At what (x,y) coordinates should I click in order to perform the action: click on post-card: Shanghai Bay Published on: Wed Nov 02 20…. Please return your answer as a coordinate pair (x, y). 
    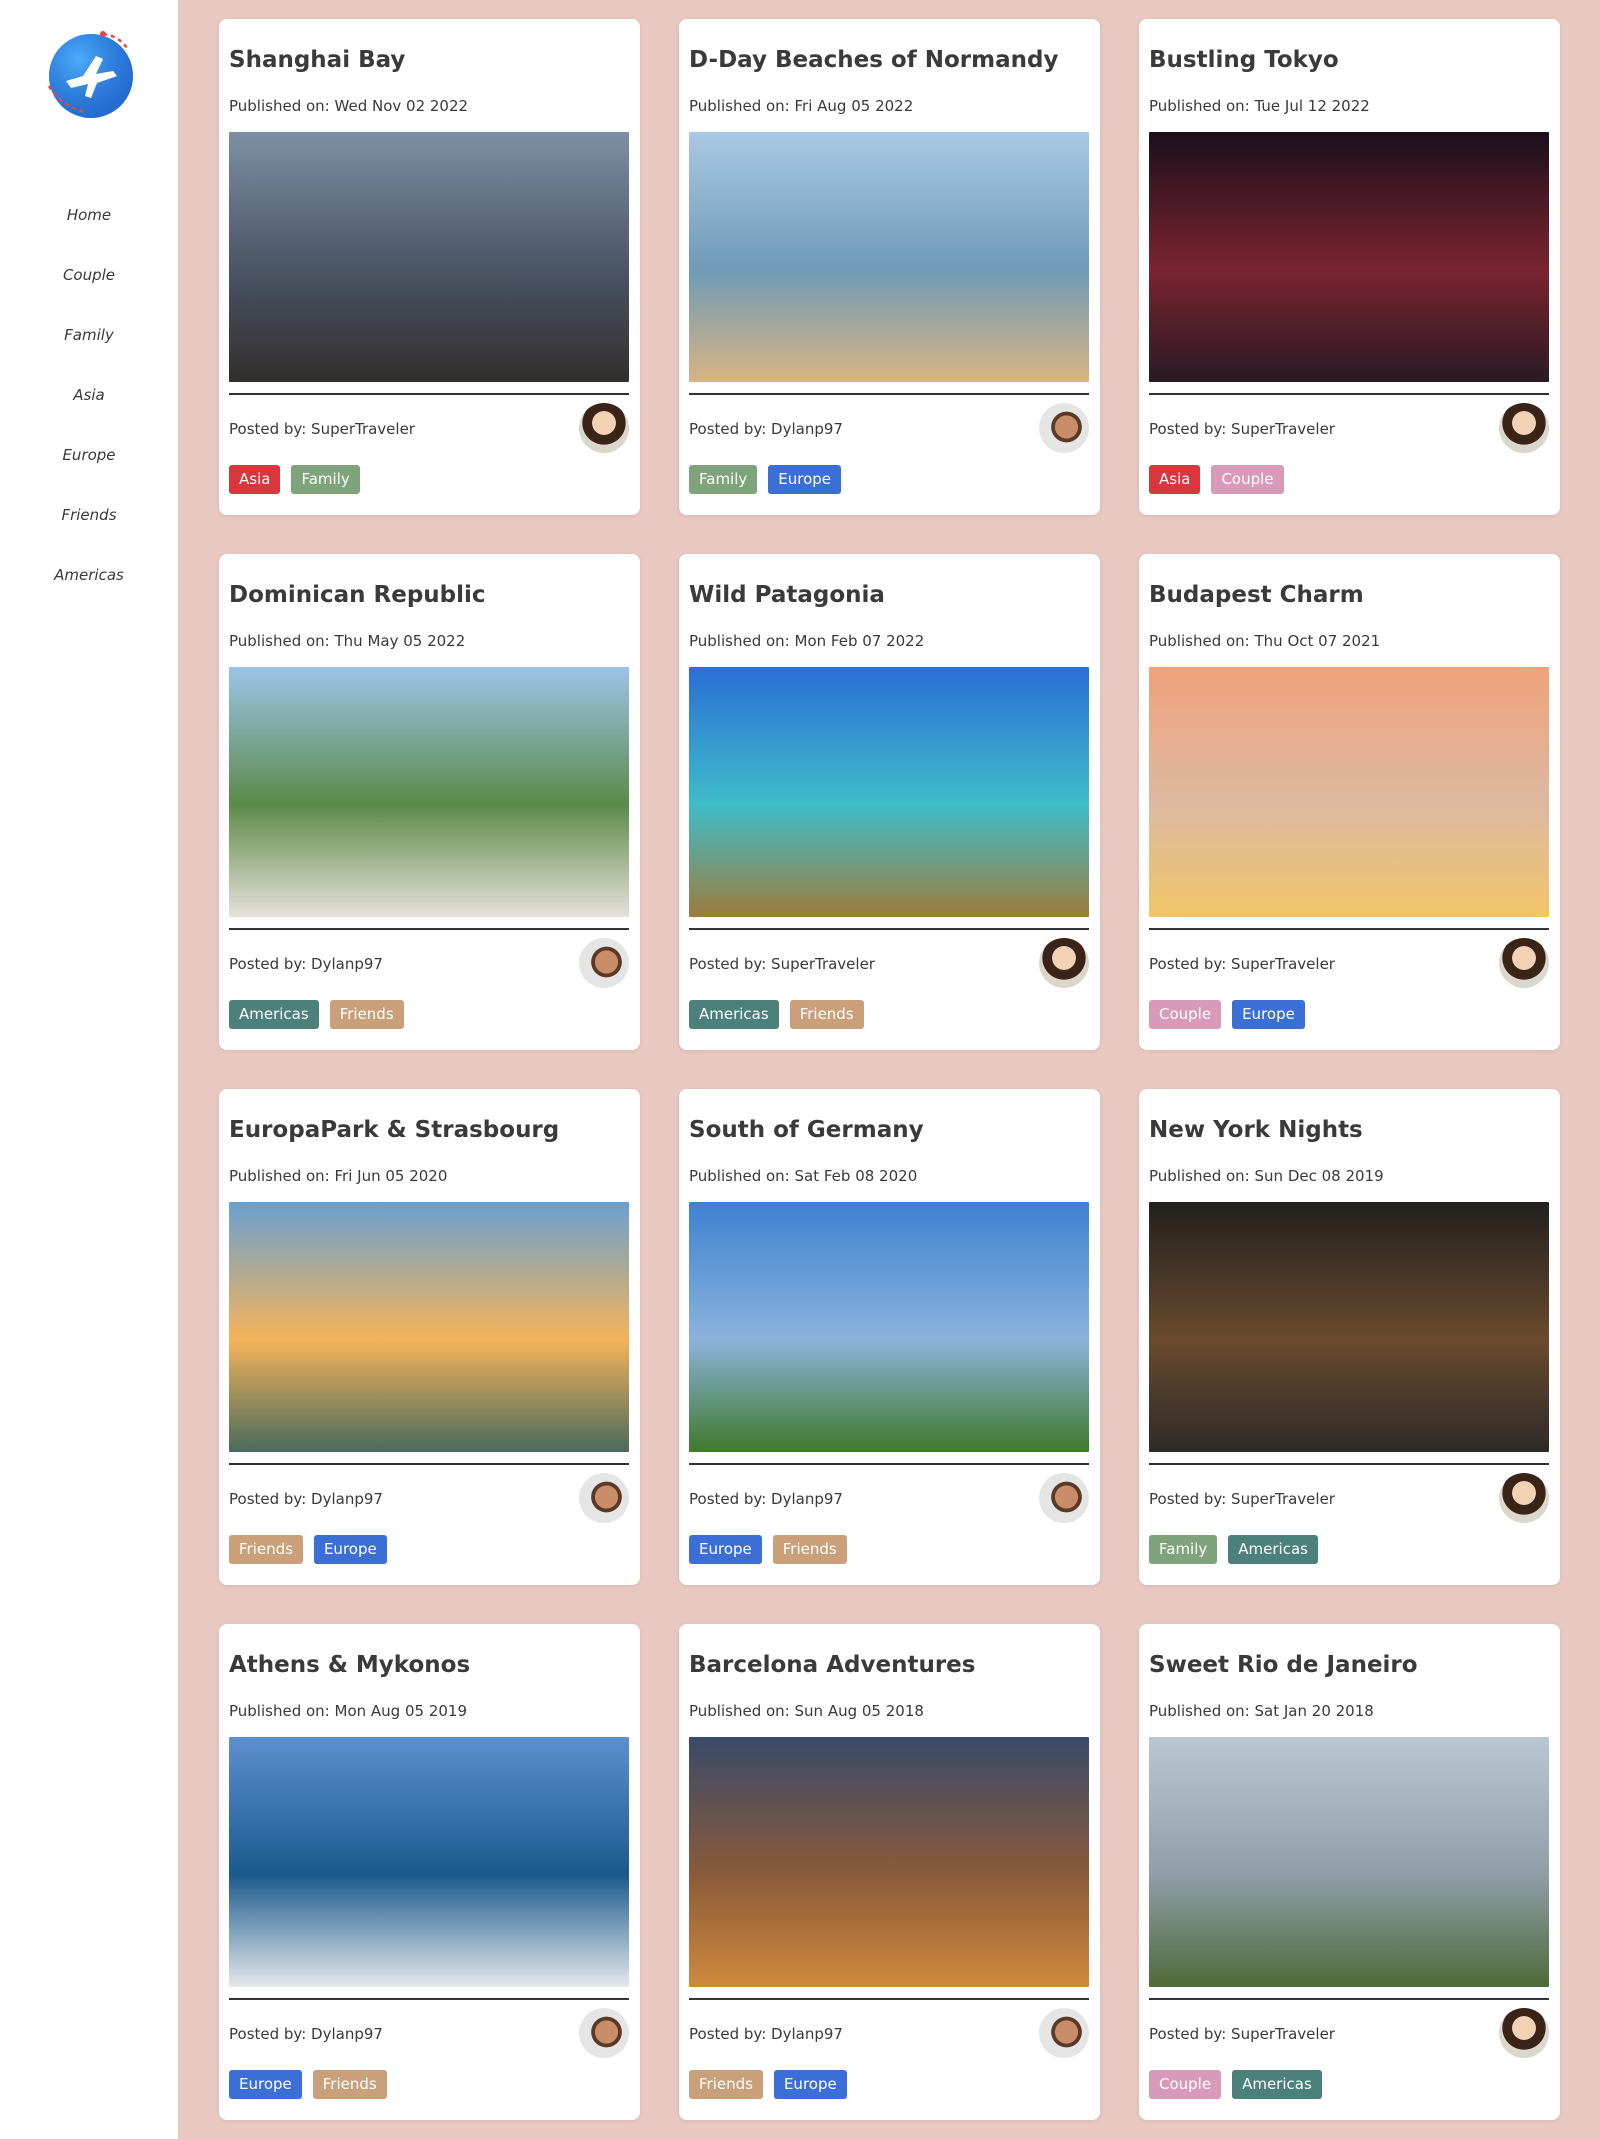
    Looking at the image, I should click on (429, 267).